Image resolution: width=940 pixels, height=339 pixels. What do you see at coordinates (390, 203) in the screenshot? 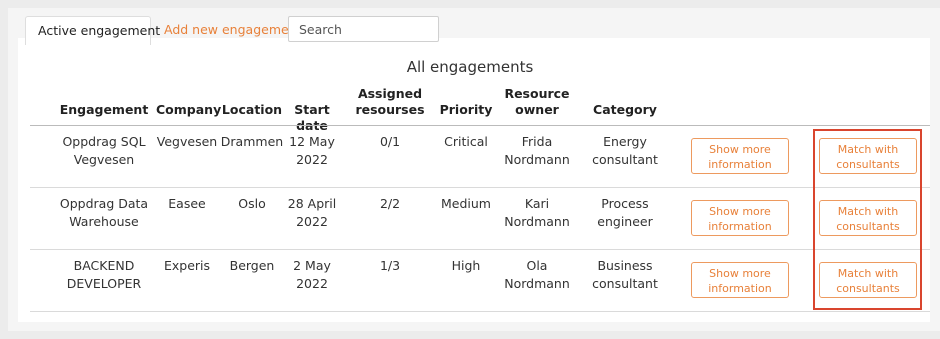
I see `assigned-resources: 2/2` at bounding box center [390, 203].